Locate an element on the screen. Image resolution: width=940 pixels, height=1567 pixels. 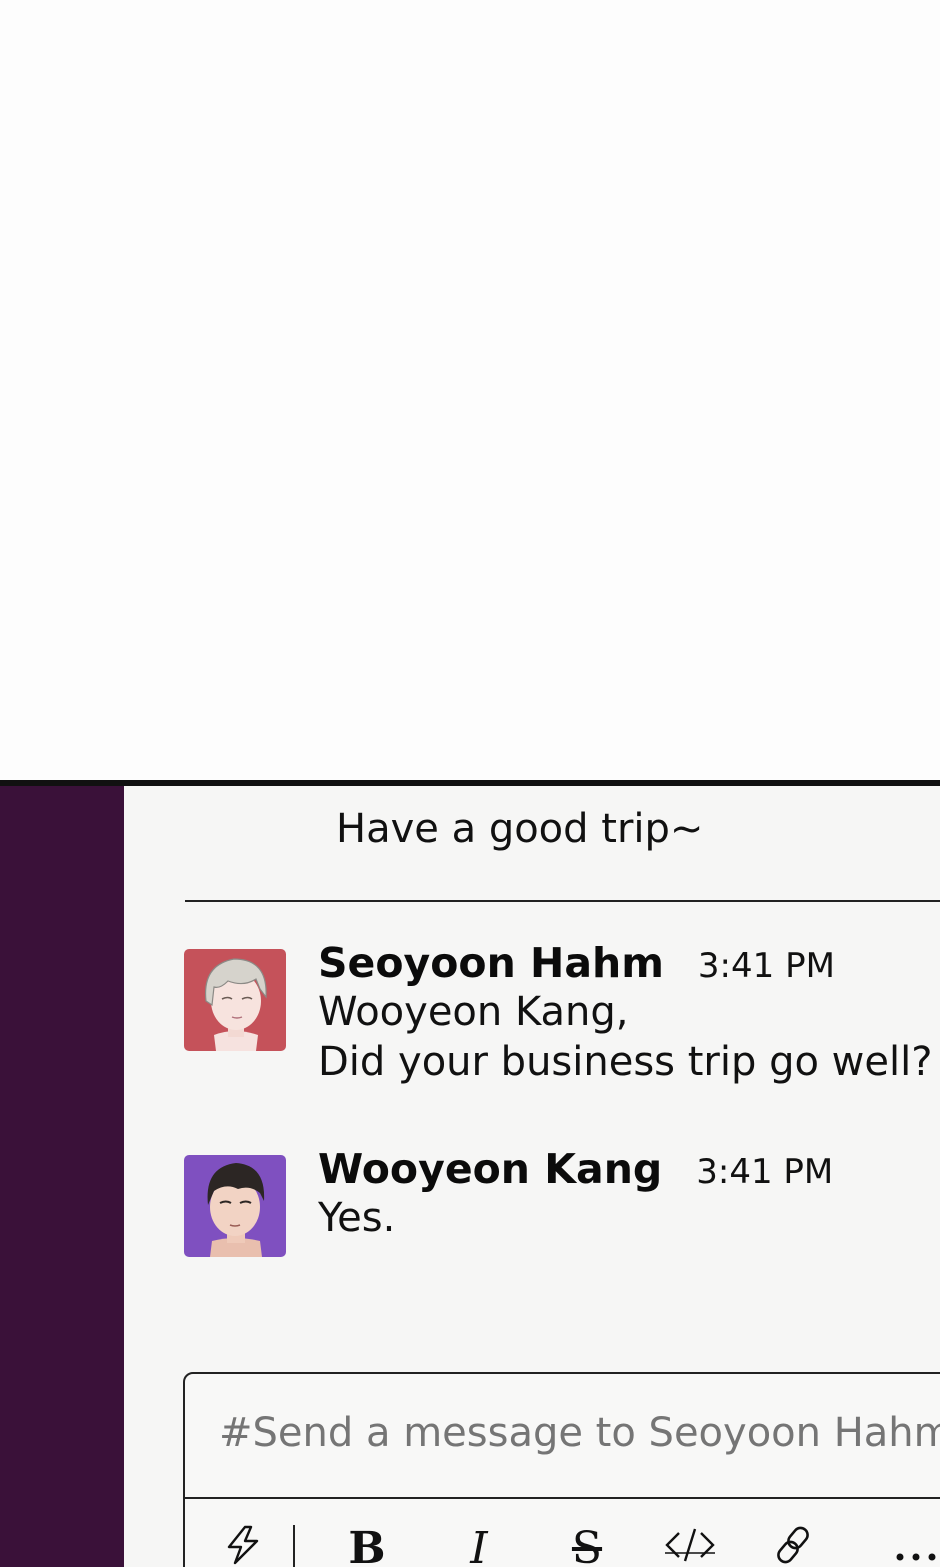
message-header: Seoyoon Hahm 3:41 PM is located at coordinates (629, 963).